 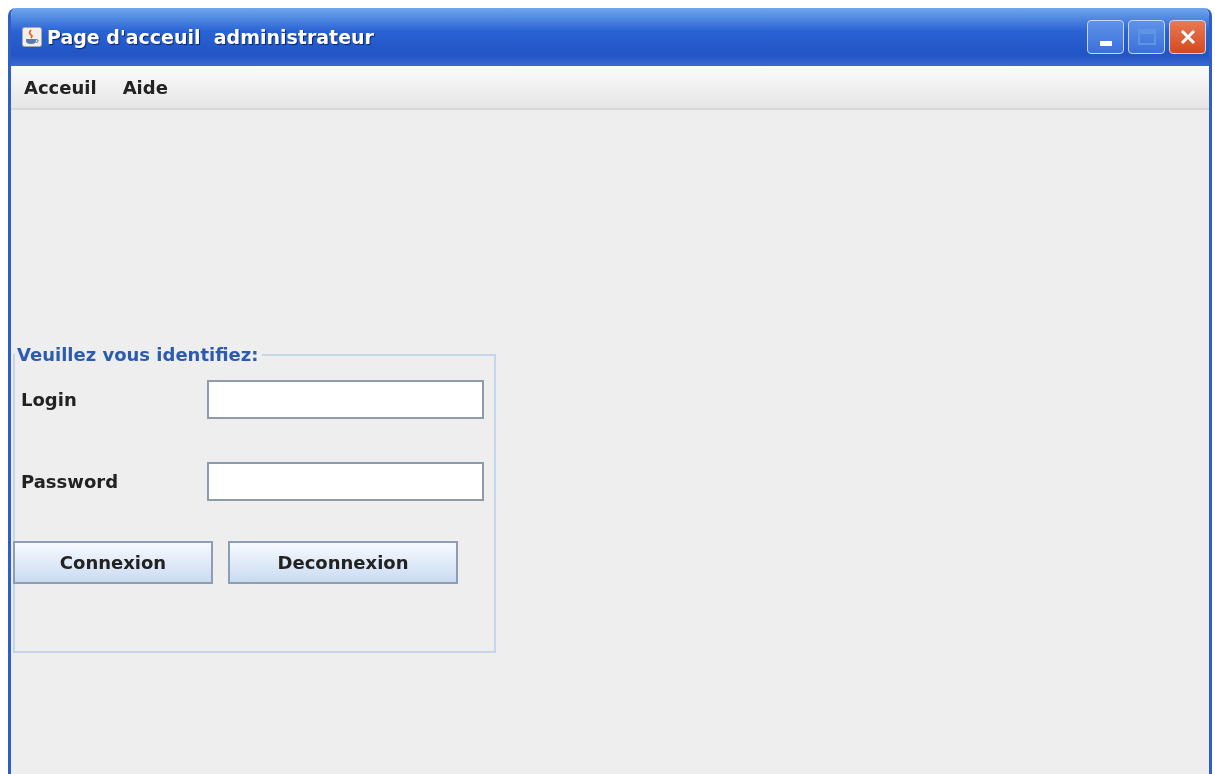 I want to click on menu-item: Acceuil, so click(x=60, y=87).